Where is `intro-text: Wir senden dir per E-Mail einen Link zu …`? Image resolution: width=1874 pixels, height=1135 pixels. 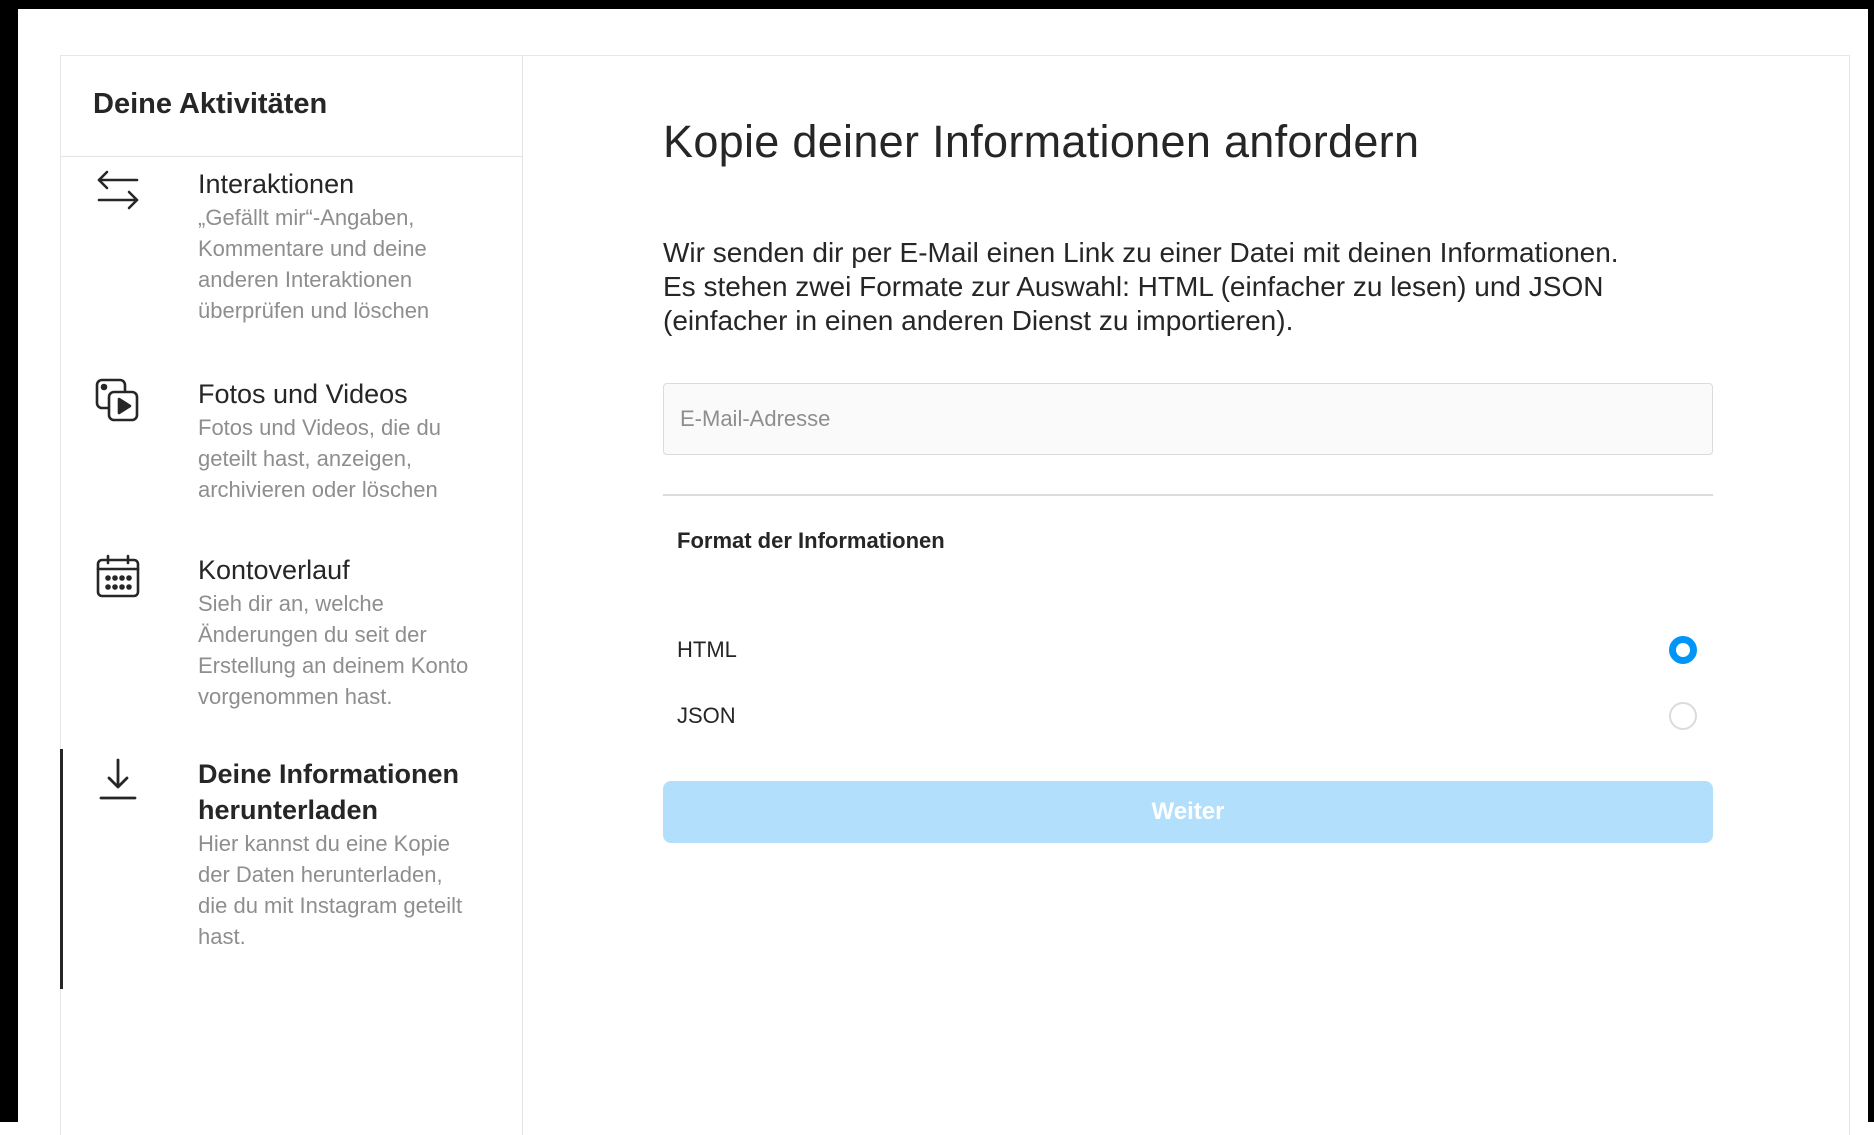
intro-text: Wir senden dir per E-Mail einen Link zu … is located at coordinates (1141, 286).